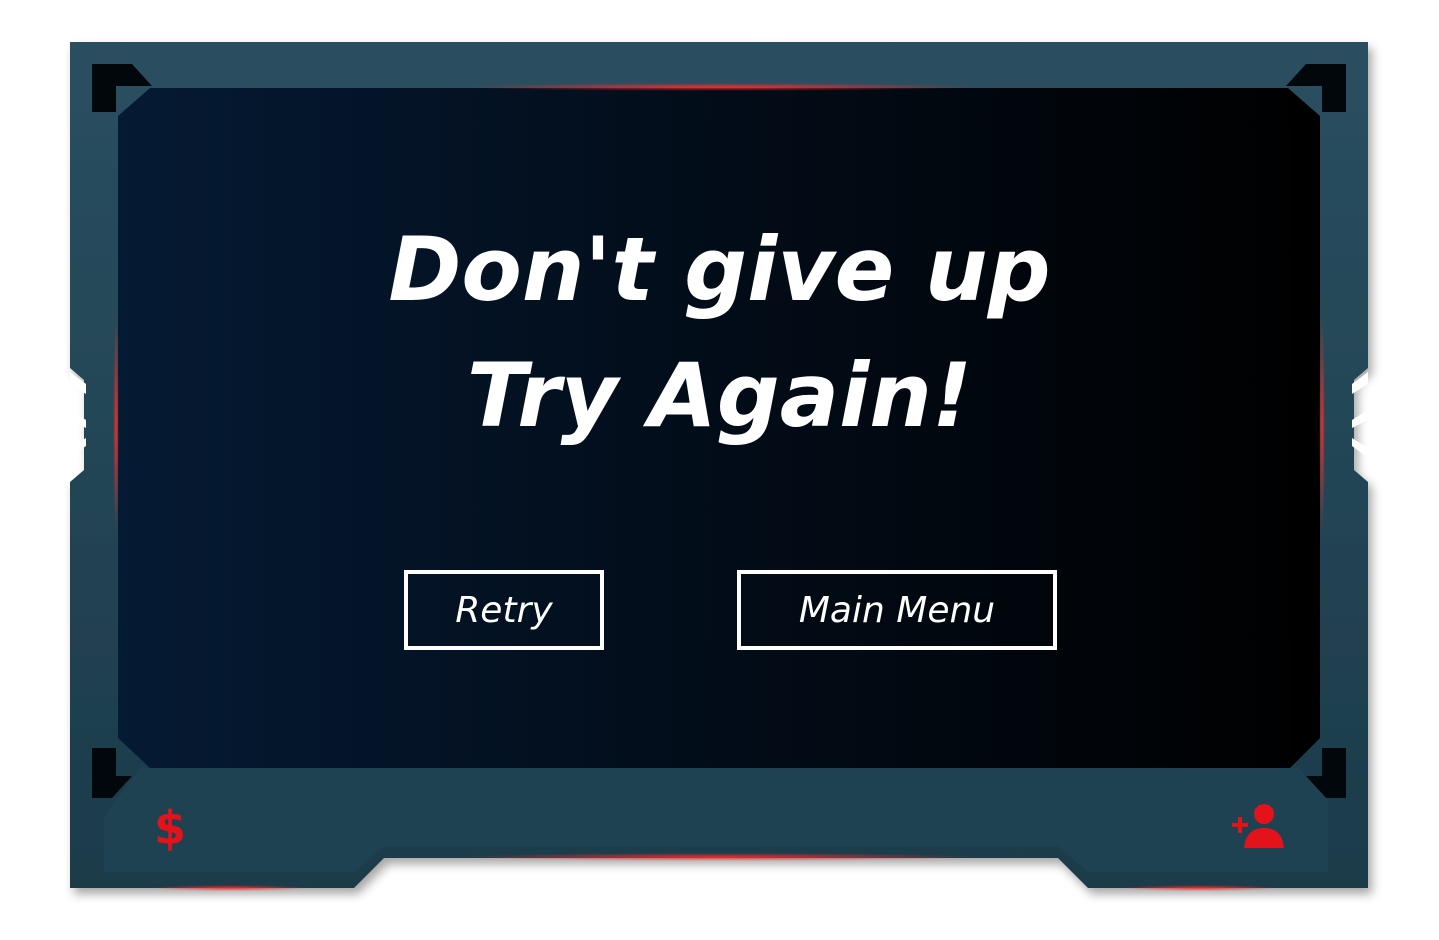 The image size is (1439, 940). What do you see at coordinates (170, 828) in the screenshot?
I see `currency-icon: $` at bounding box center [170, 828].